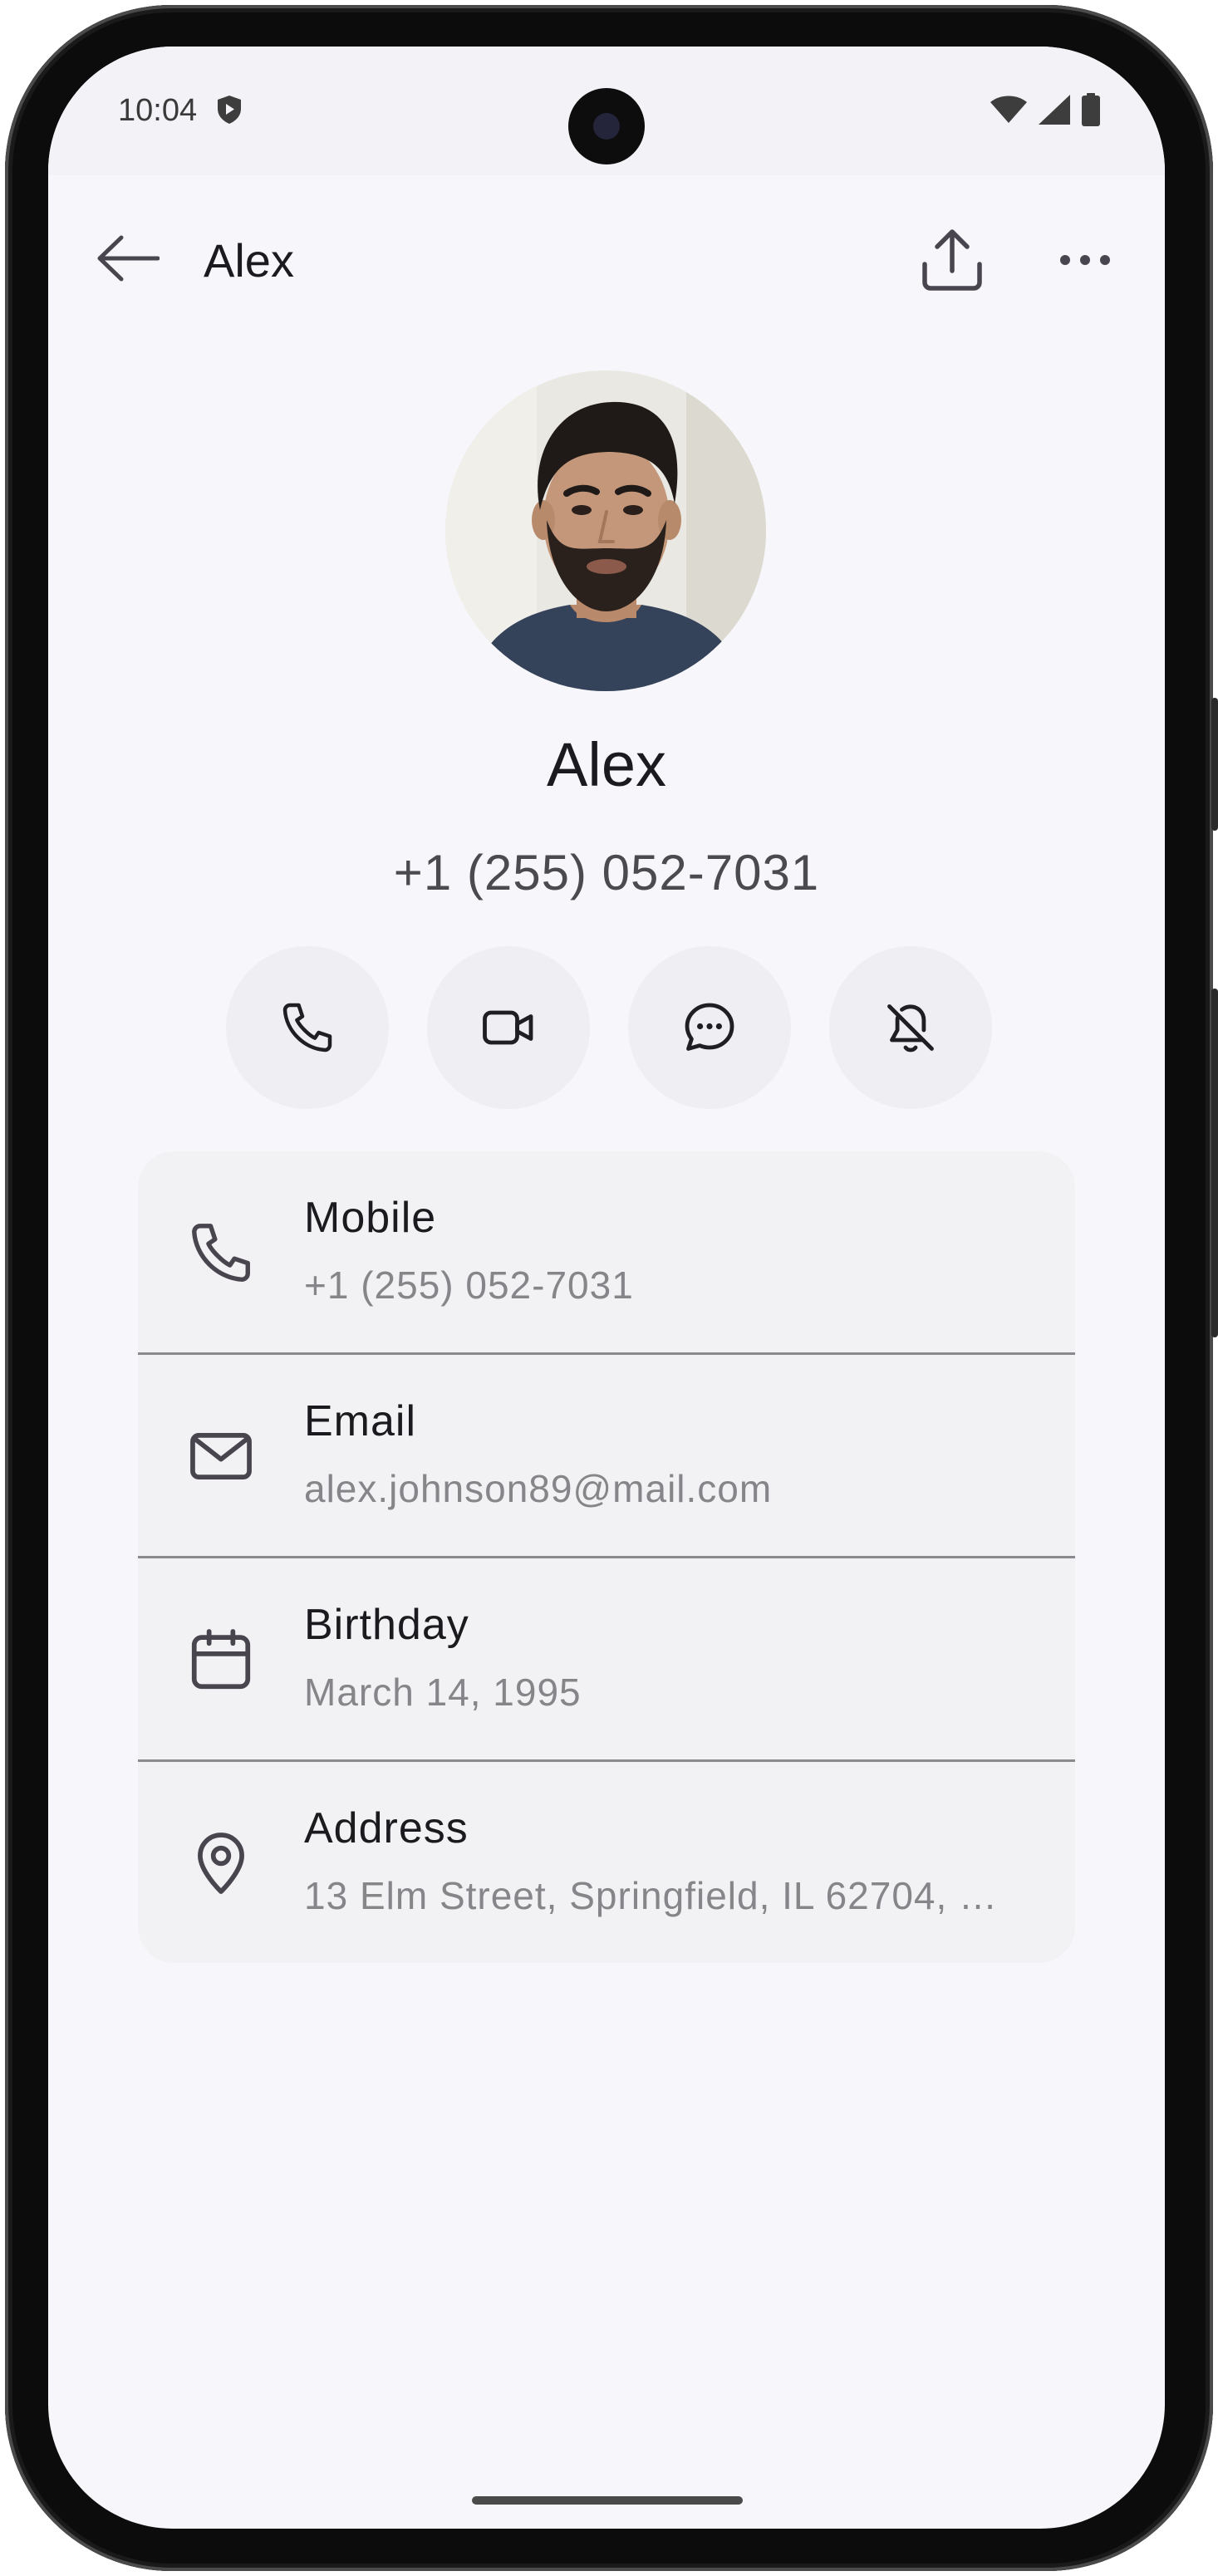  Describe the element at coordinates (221, 1660) in the screenshot. I see `calendar-icon` at that location.